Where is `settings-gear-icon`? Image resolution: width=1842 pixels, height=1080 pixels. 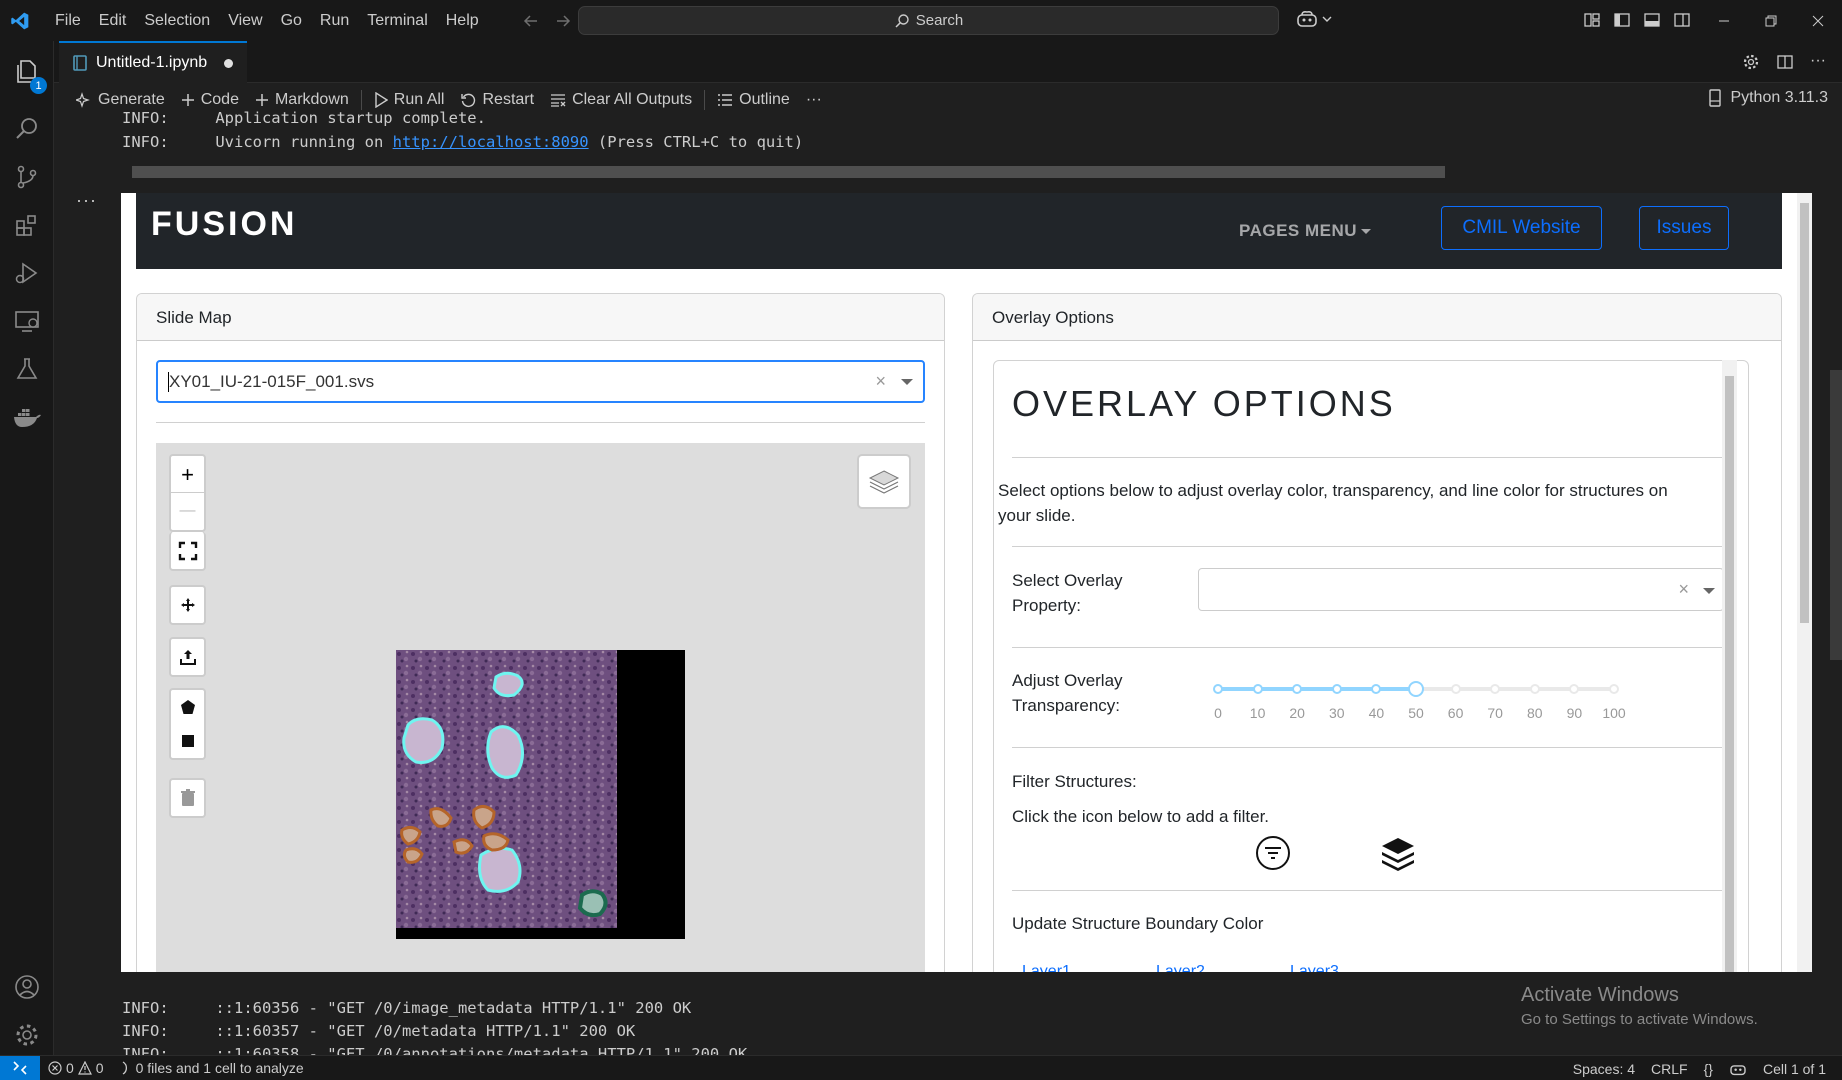
settings-gear-icon is located at coordinates (1751, 62).